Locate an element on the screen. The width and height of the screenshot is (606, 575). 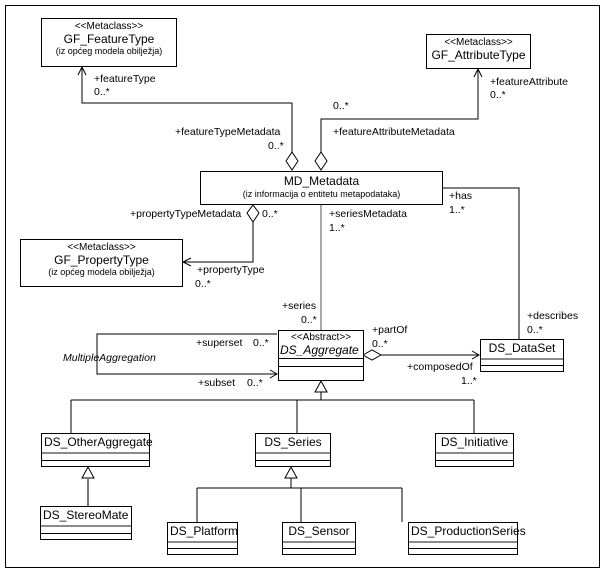
role-has: +has is located at coordinates (461, 196).